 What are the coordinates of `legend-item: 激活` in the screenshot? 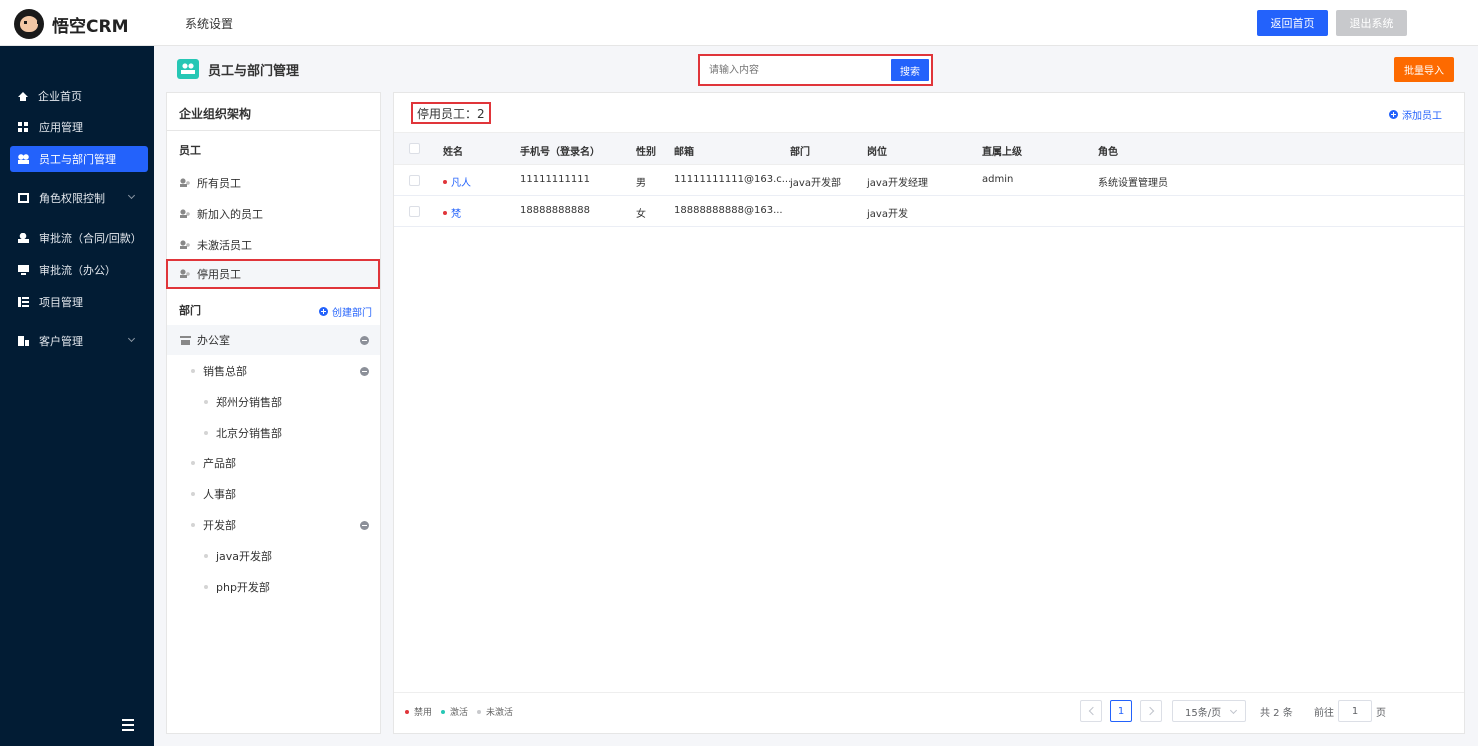 It's located at (454, 711).